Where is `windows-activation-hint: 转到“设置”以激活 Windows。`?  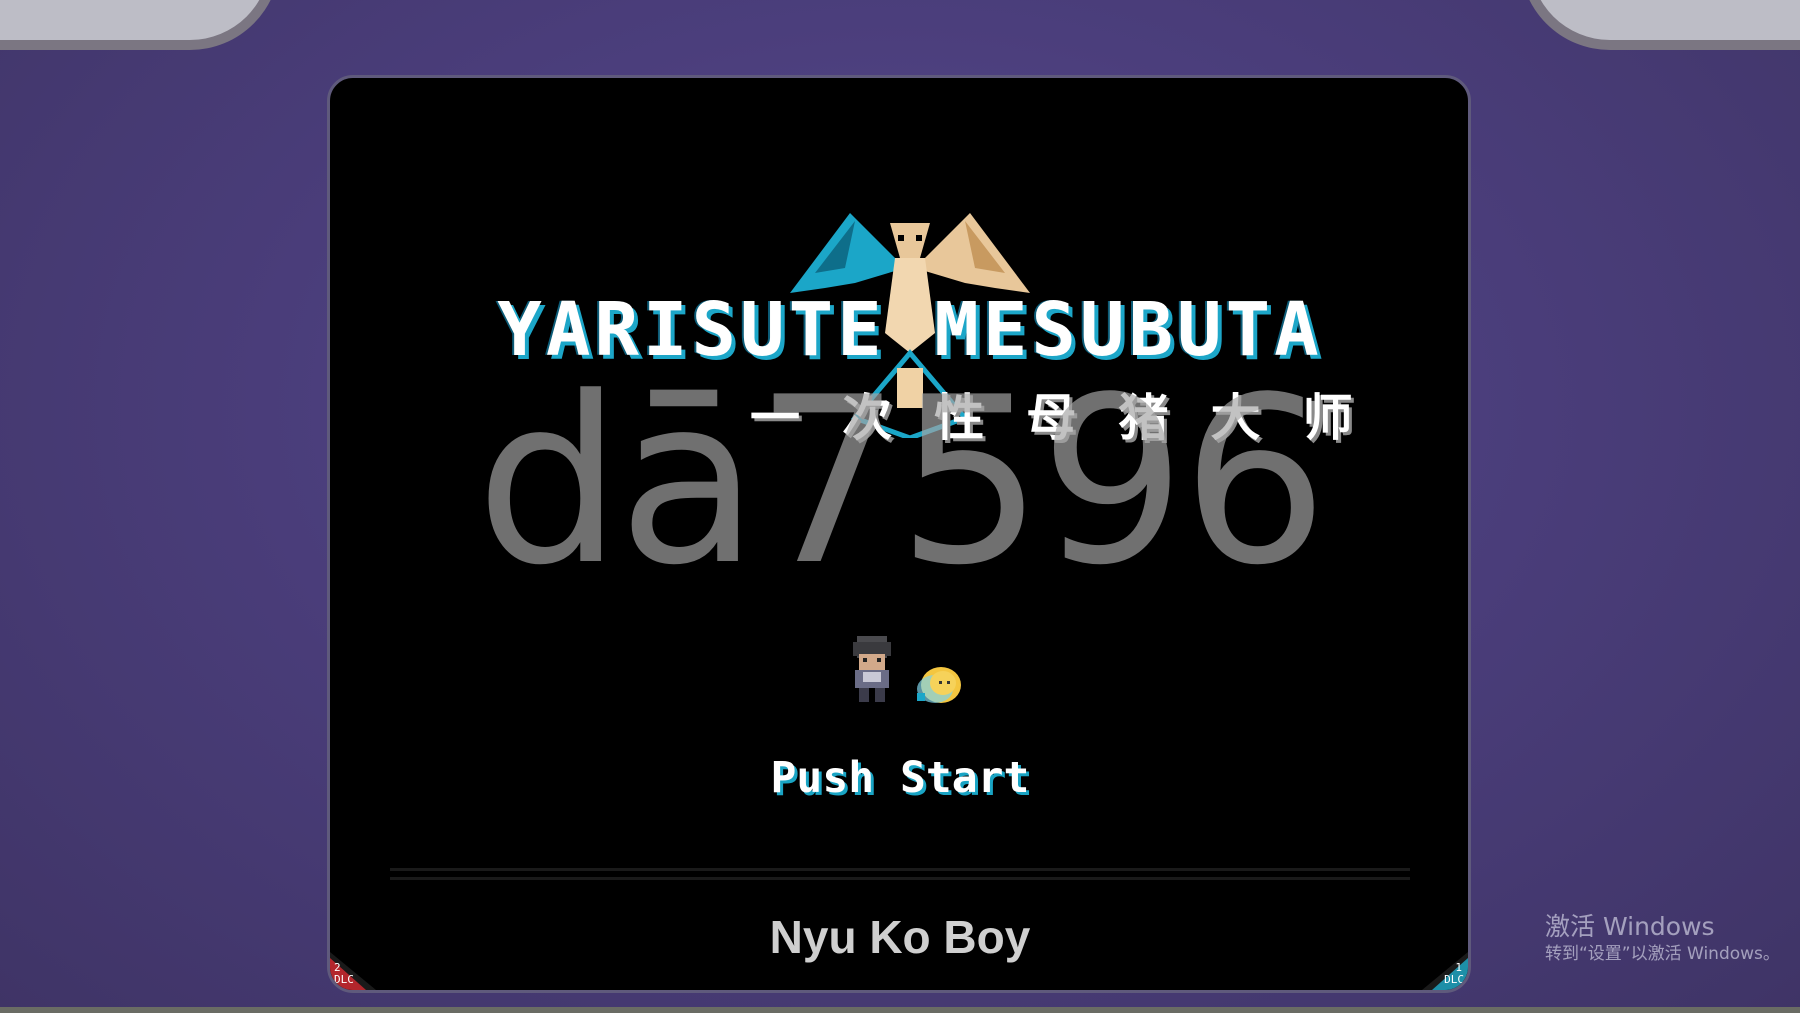 windows-activation-hint: 转到“设置”以激活 Windows。 is located at coordinates (1662, 954).